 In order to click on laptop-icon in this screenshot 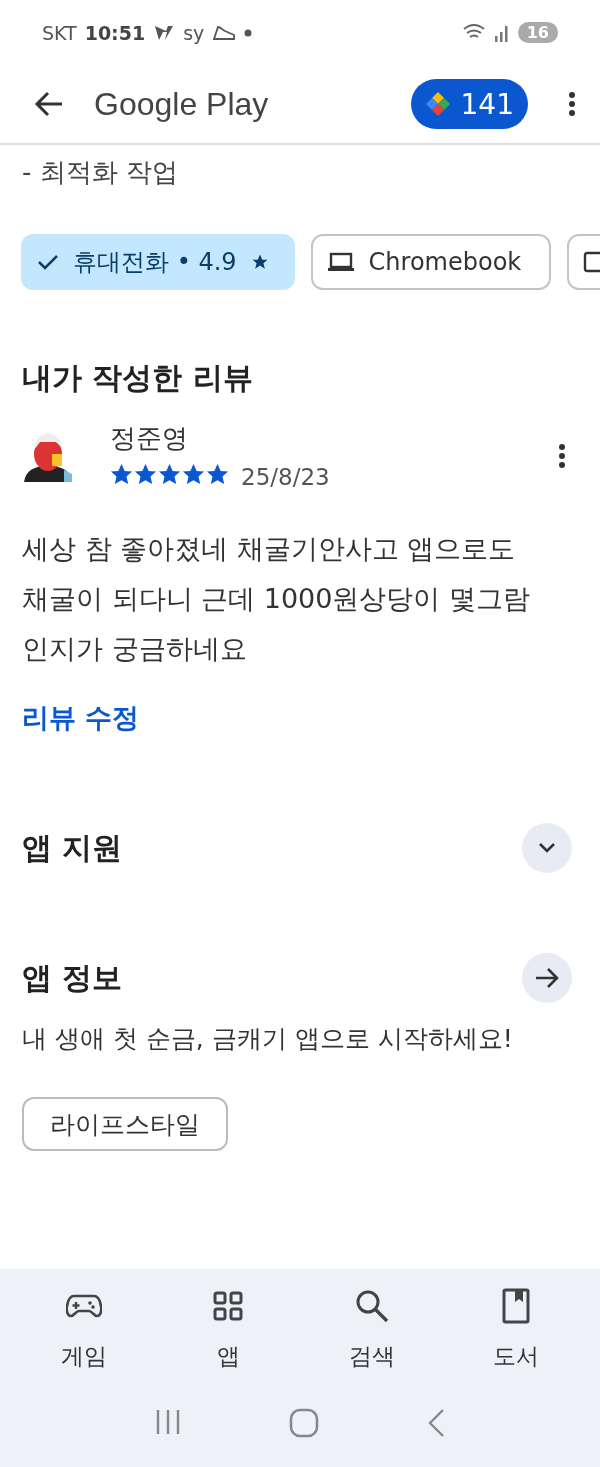, I will do `click(340, 262)`.